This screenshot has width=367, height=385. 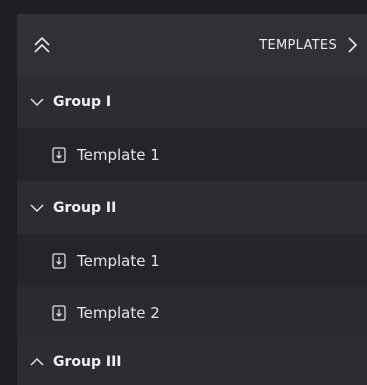 I want to click on template-row: Template 2, so click(x=192, y=313).